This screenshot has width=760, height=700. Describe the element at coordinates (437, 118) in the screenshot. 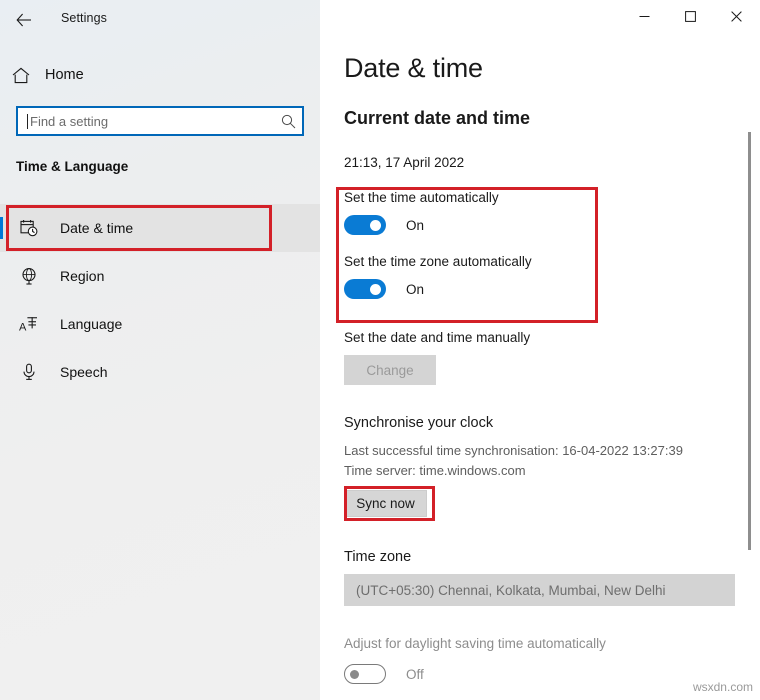

I see `section-heading-current-date-time: Current date and time` at that location.